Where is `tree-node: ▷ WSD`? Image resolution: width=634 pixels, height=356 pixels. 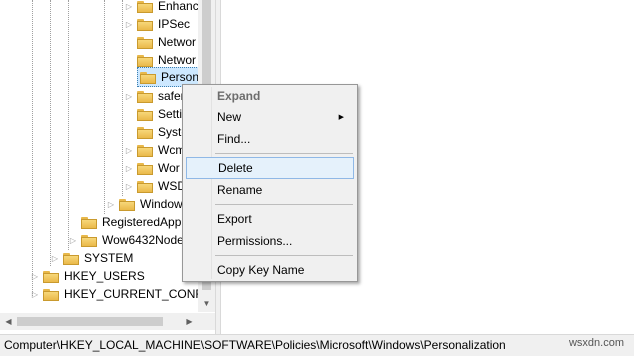 tree-node: ▷ WSD is located at coordinates (155, 186).